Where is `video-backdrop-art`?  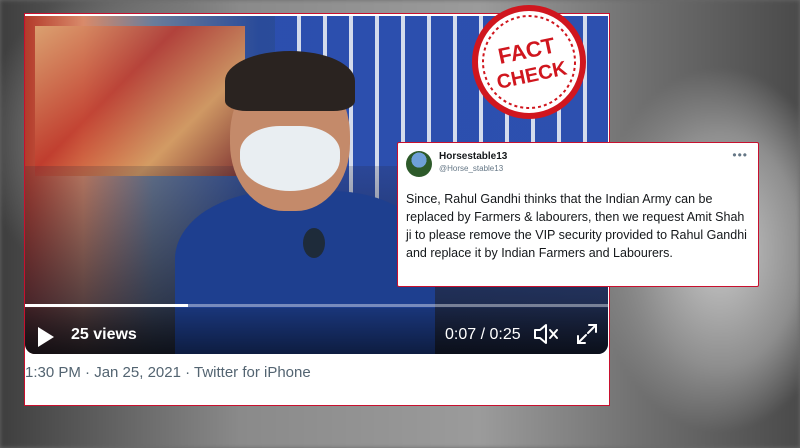 video-backdrop-art is located at coordinates (140, 101).